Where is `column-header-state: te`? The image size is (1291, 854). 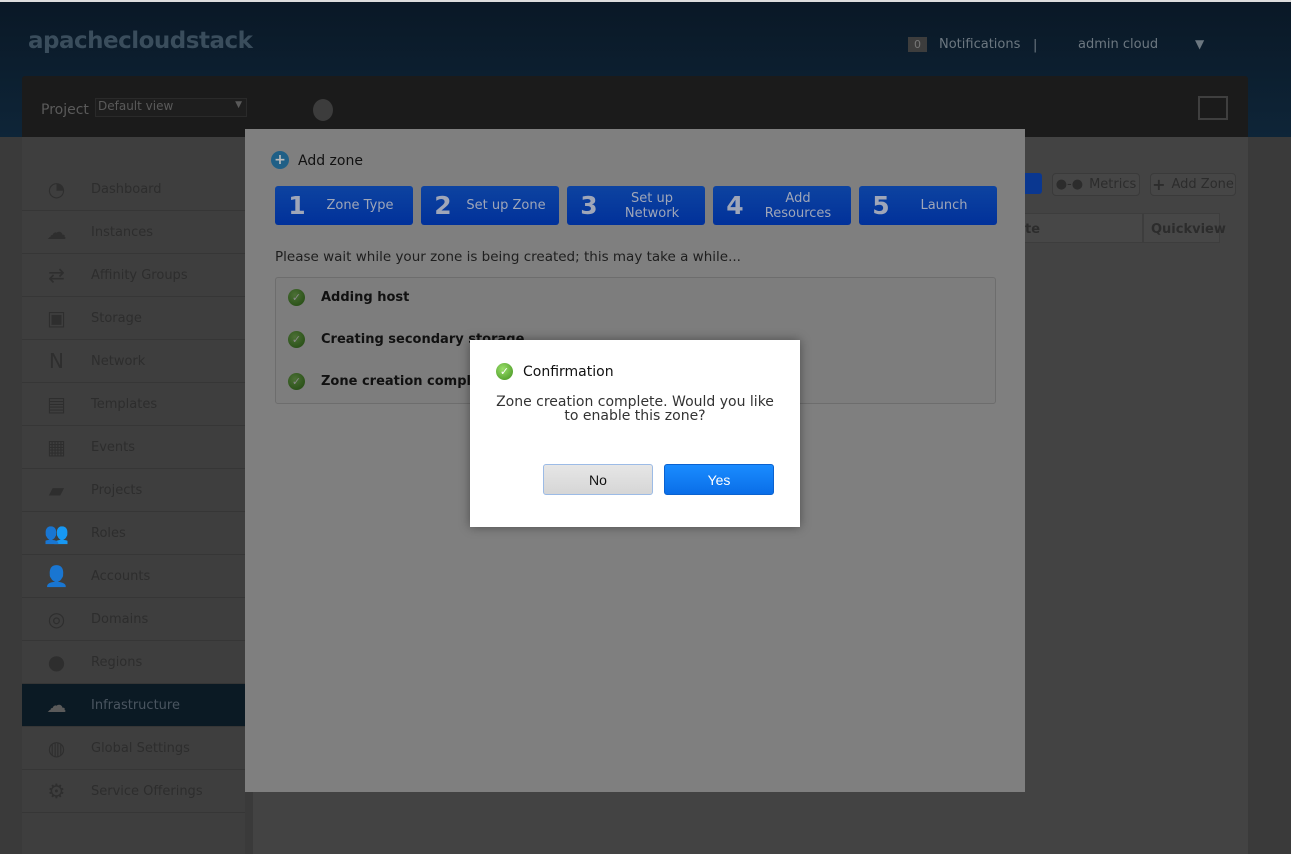 column-header-state: te is located at coordinates (1081, 228).